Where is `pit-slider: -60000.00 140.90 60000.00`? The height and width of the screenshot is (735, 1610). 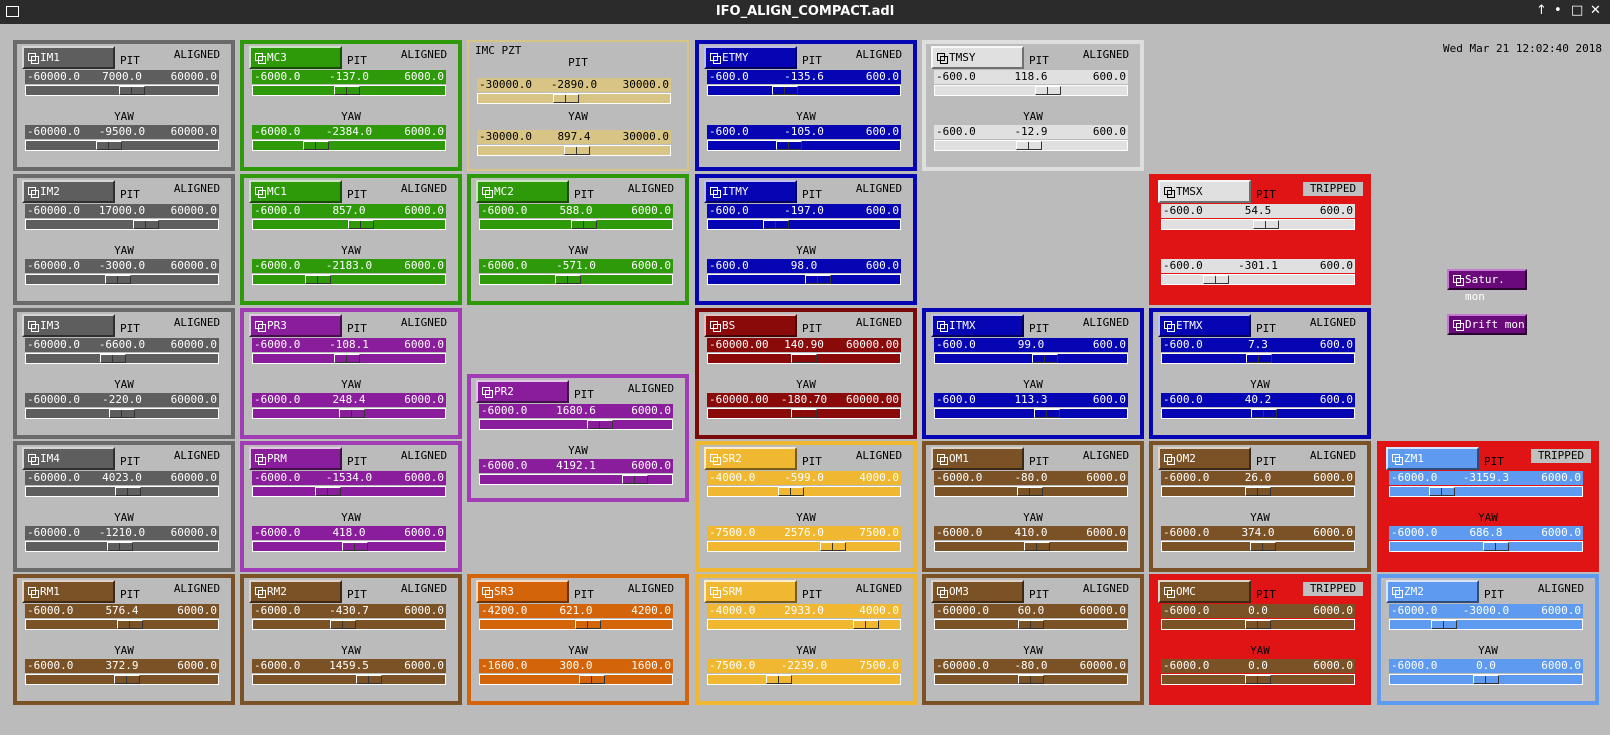
pit-slider: -60000.00 140.90 60000.00 is located at coordinates (804, 353).